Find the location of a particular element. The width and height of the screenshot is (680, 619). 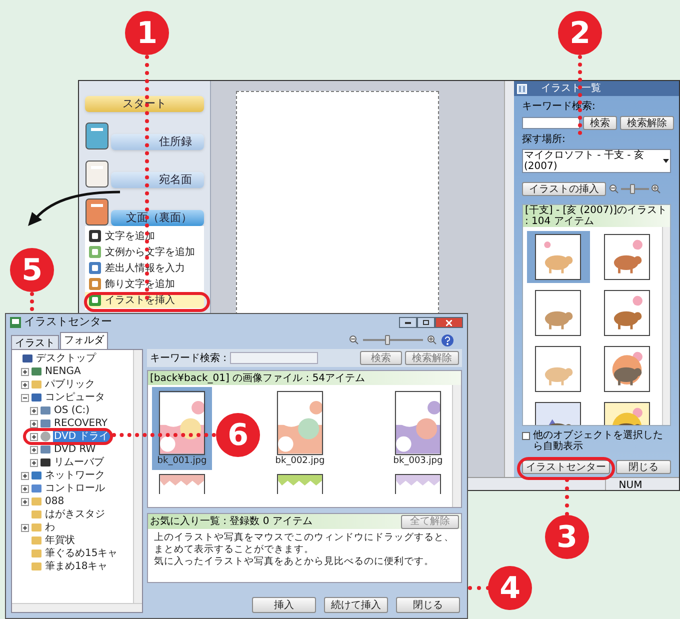

tree-item: RECOVERY is located at coordinates (81, 424).